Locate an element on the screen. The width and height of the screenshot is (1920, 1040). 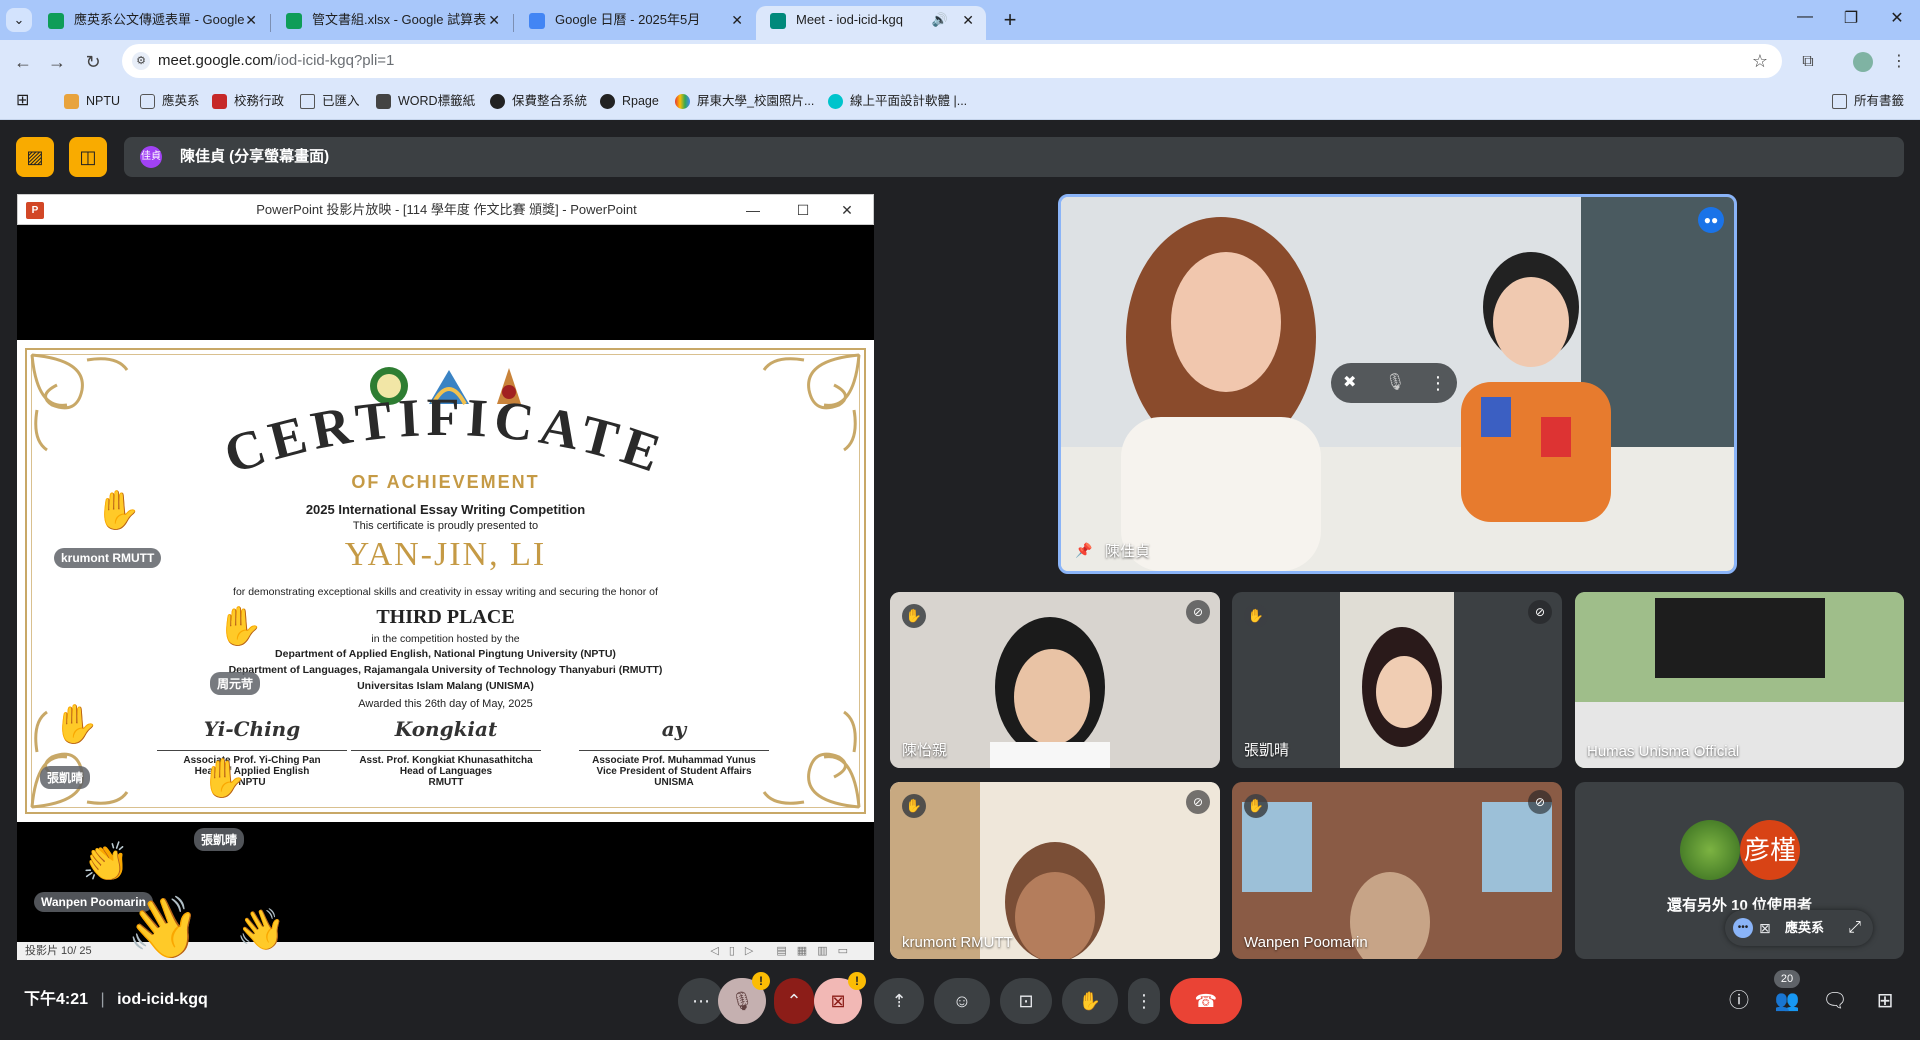
chat-icon: 🗨 is located at coordinates (1835, 1001).